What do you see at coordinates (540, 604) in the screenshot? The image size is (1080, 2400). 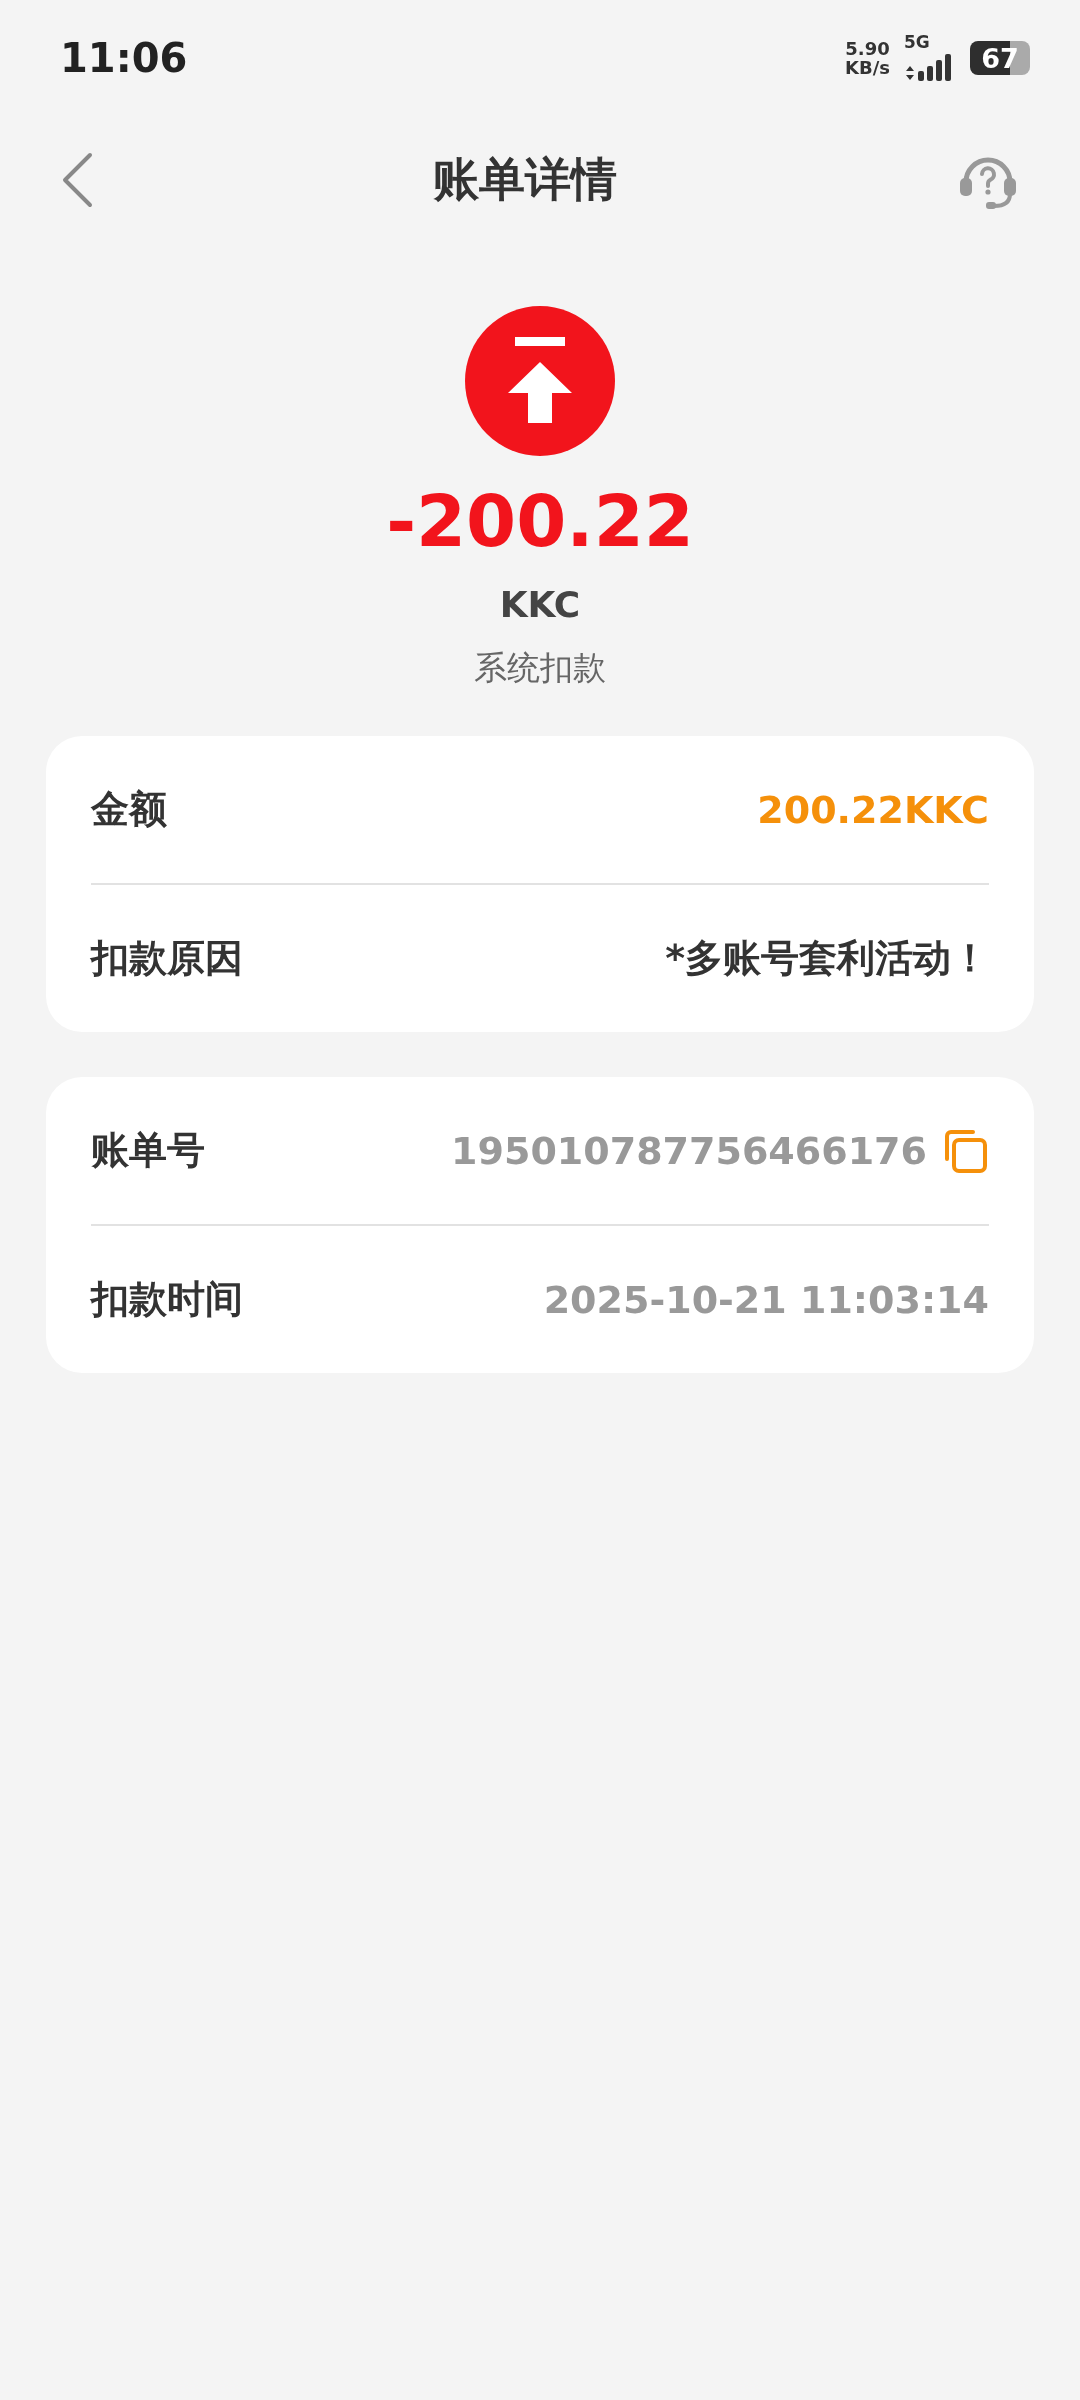 I see `currency-text: KKC` at bounding box center [540, 604].